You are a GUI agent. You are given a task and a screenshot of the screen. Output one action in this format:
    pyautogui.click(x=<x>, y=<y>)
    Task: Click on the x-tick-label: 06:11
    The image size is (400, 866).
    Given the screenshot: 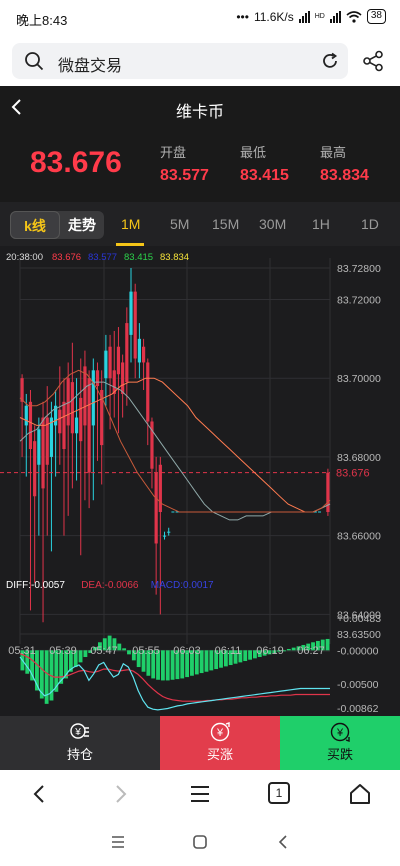 What is the action you would take?
    pyautogui.click(x=228, y=651)
    